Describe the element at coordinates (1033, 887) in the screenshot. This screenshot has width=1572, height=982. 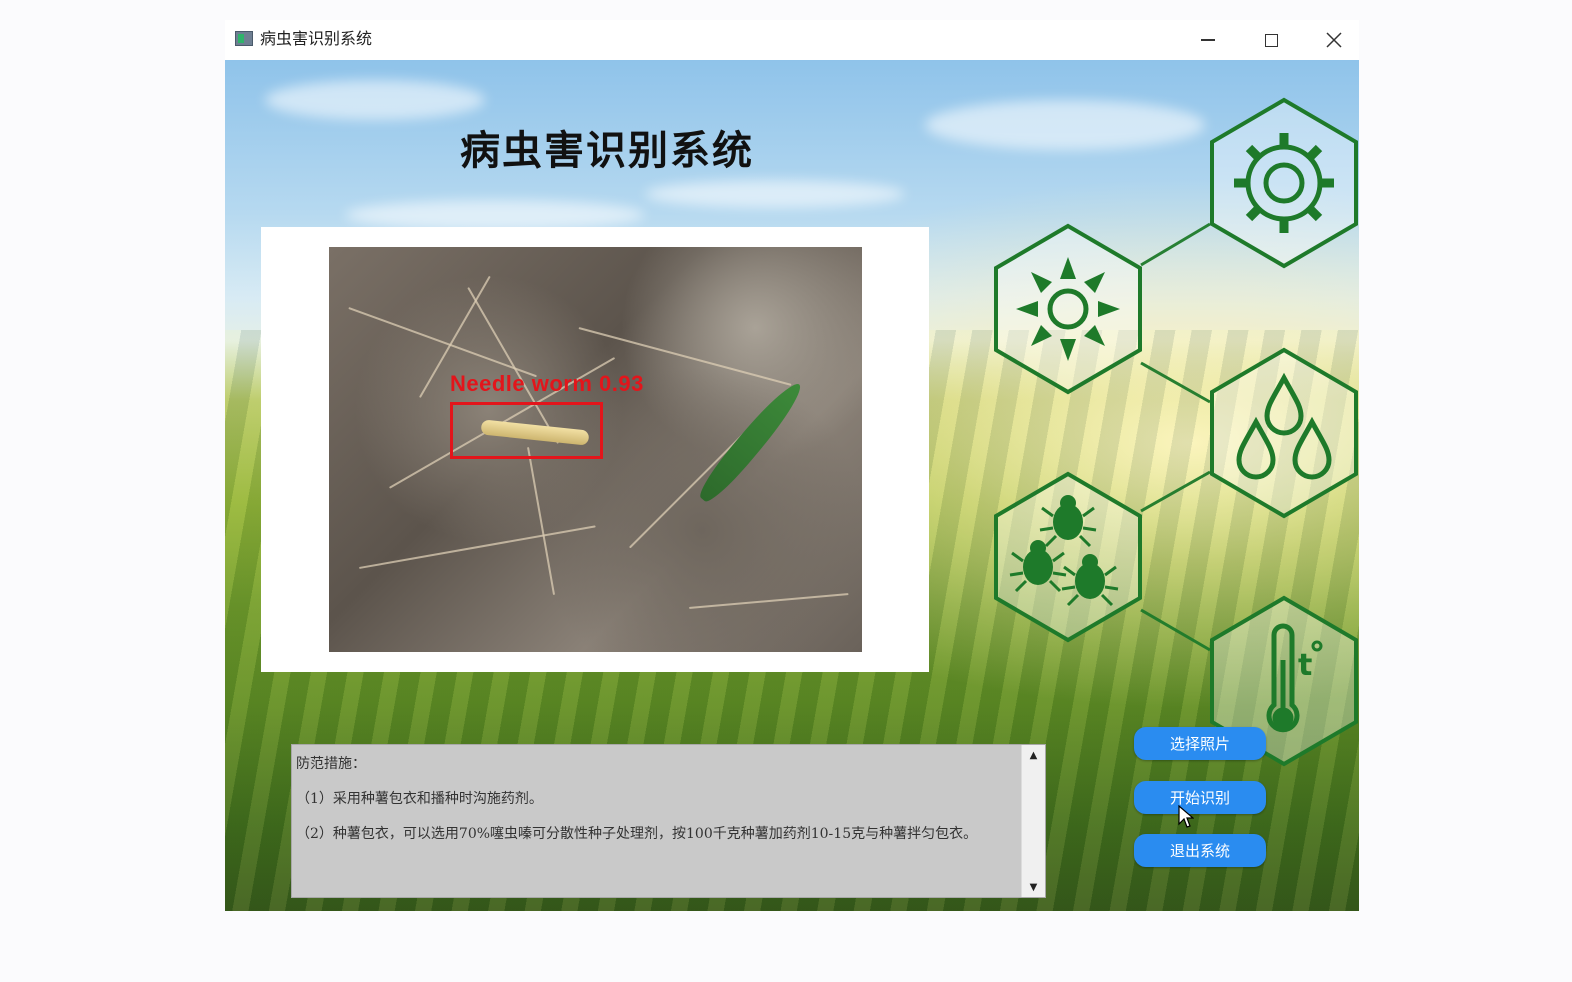
I see `scroll-down-arrow-icon: ▼` at that location.